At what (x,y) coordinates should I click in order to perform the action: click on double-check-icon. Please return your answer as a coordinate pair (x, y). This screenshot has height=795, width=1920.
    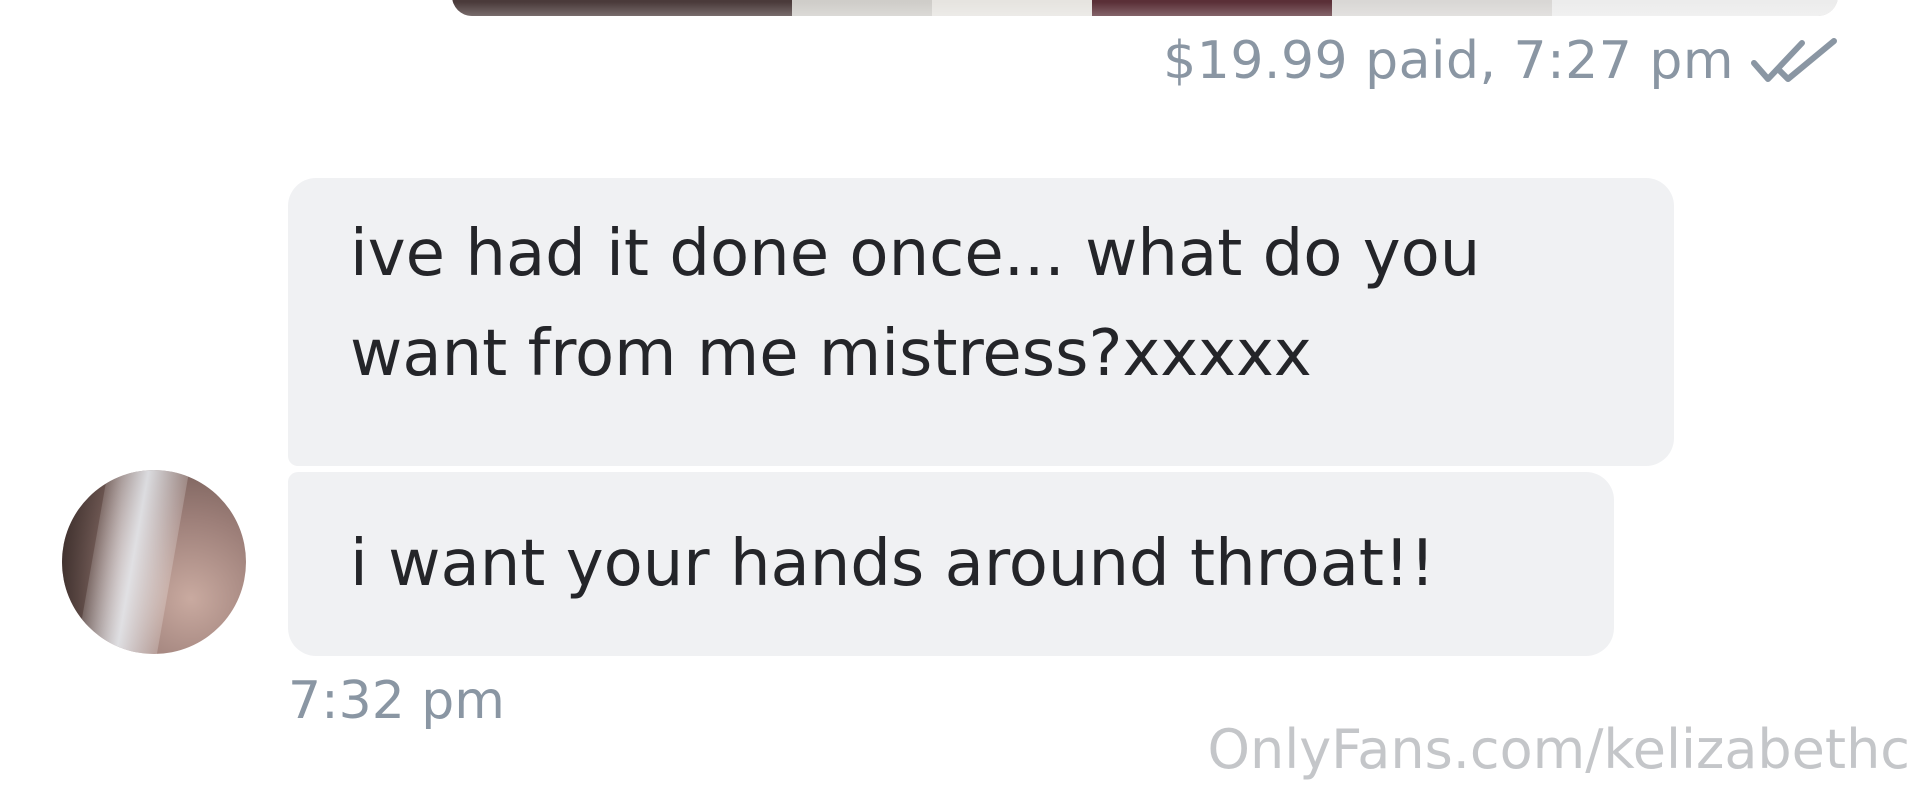
    Looking at the image, I should click on (1795, 61).